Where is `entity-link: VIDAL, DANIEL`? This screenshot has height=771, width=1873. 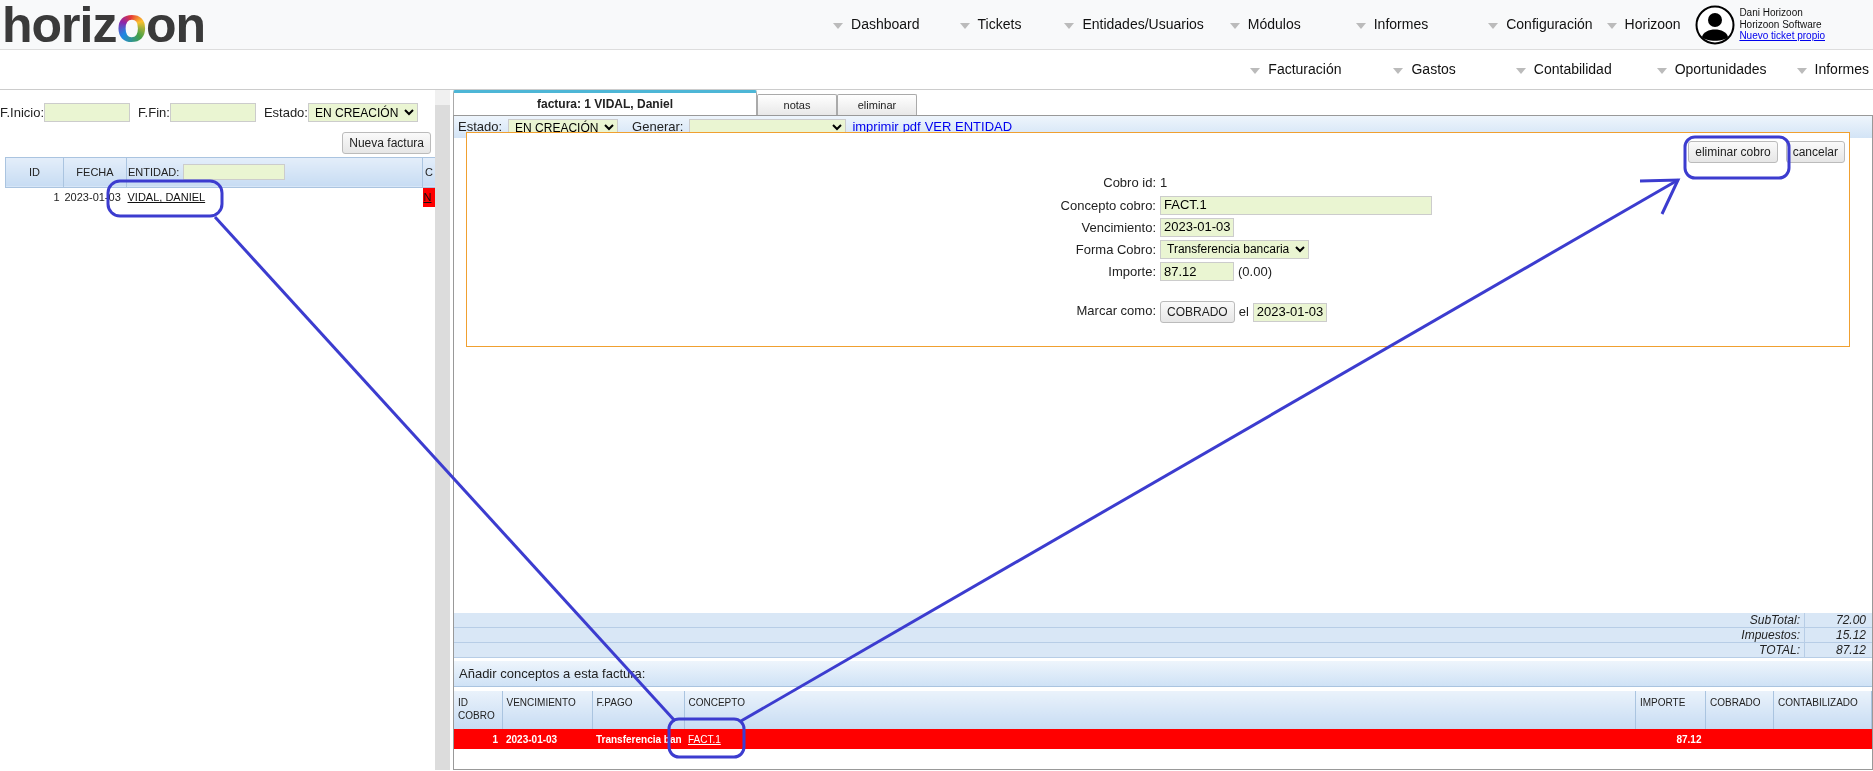 entity-link: VIDAL, DANIEL is located at coordinates (166, 197).